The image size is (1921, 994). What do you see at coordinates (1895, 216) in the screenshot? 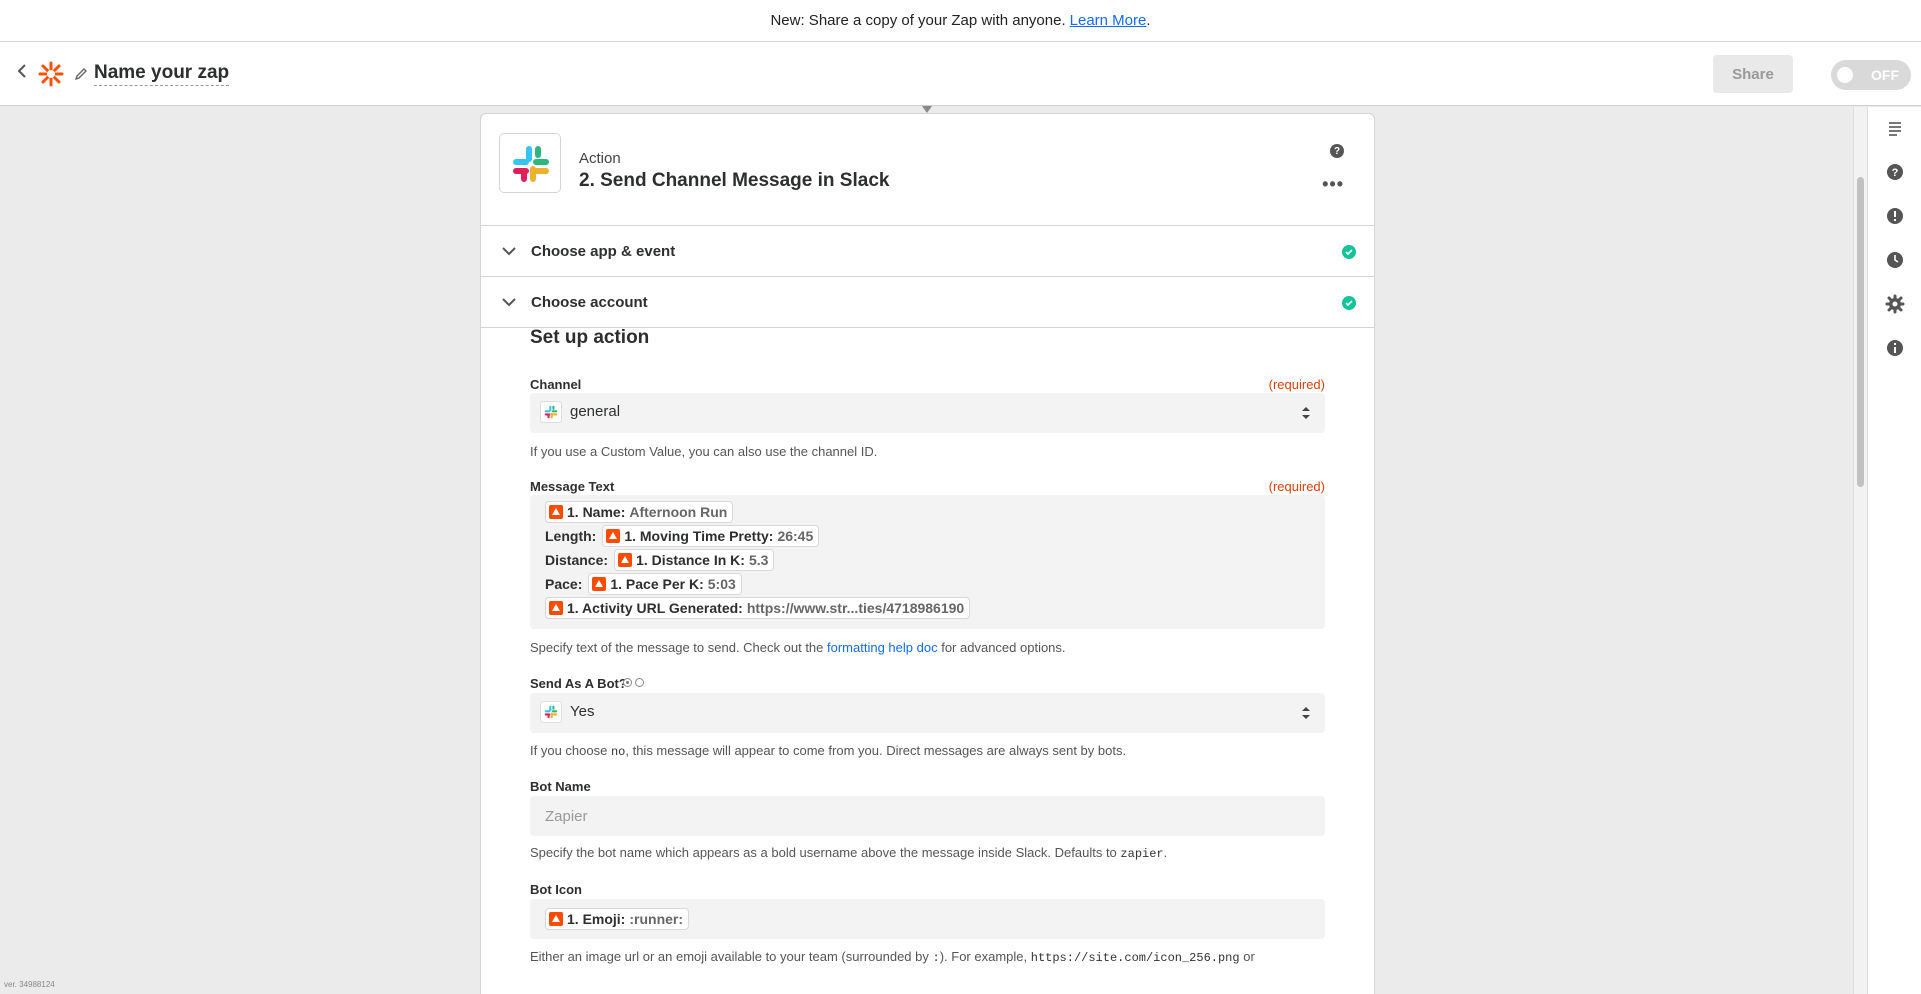
I see `alert-icon` at bounding box center [1895, 216].